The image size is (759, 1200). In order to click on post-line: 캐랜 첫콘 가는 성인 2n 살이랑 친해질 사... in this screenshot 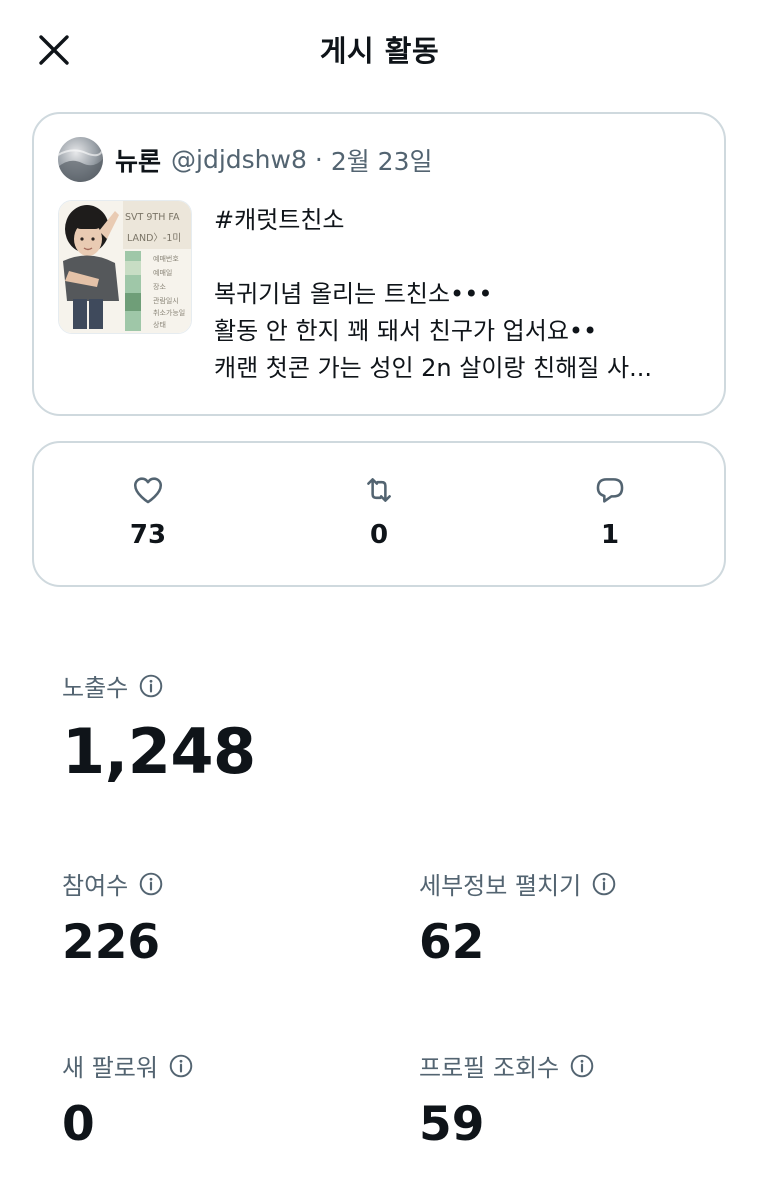, I will do `click(433, 368)`.